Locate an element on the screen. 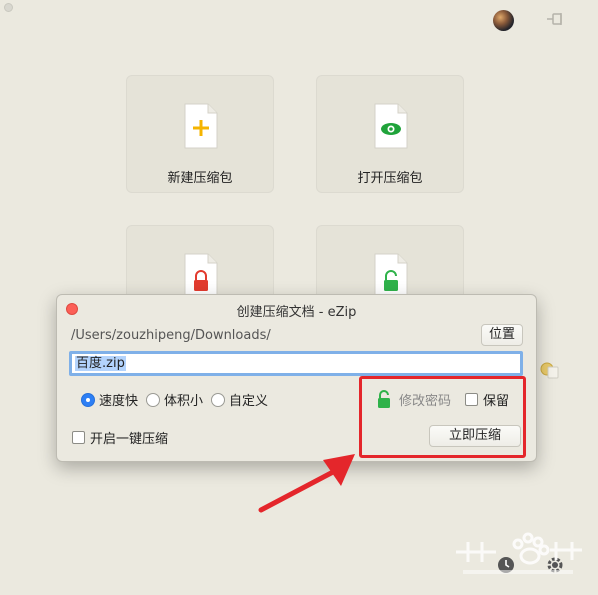  annotation-highlight-box is located at coordinates (442, 417).